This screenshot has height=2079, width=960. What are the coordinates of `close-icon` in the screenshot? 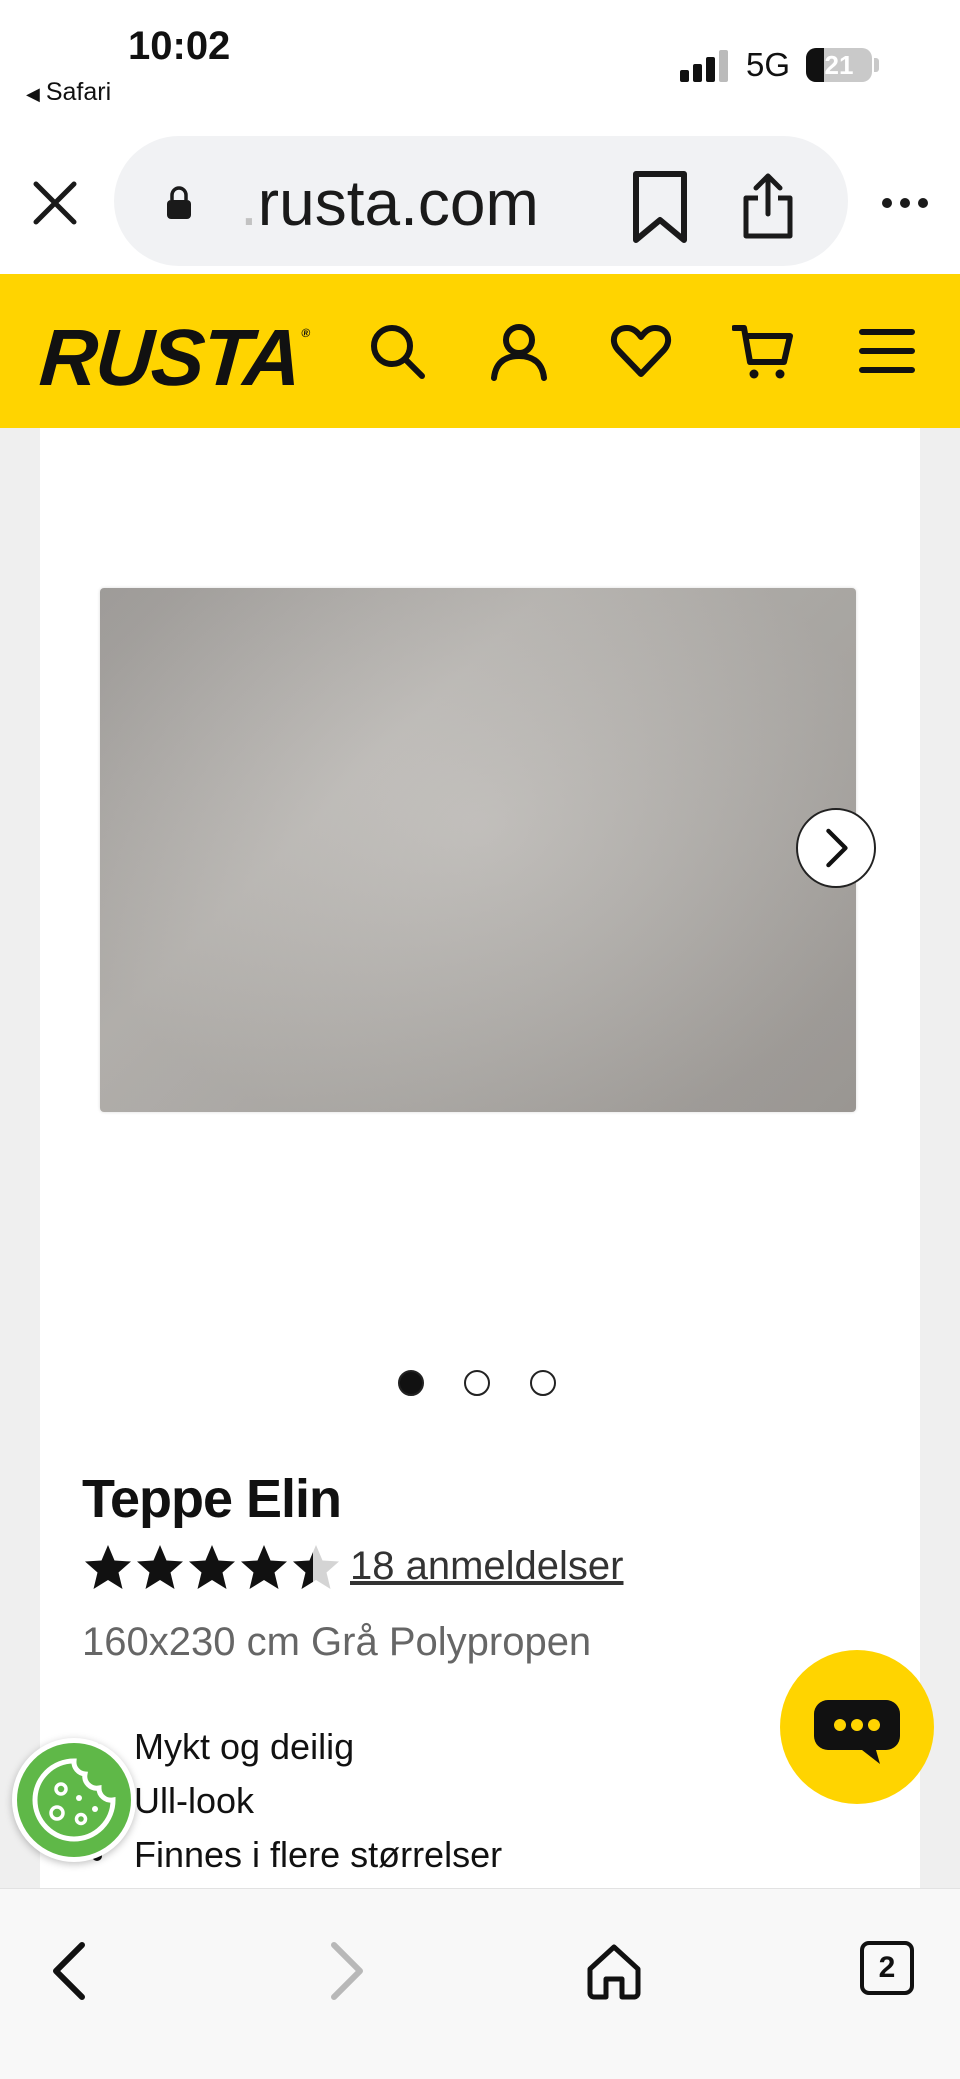 It's located at (55, 203).